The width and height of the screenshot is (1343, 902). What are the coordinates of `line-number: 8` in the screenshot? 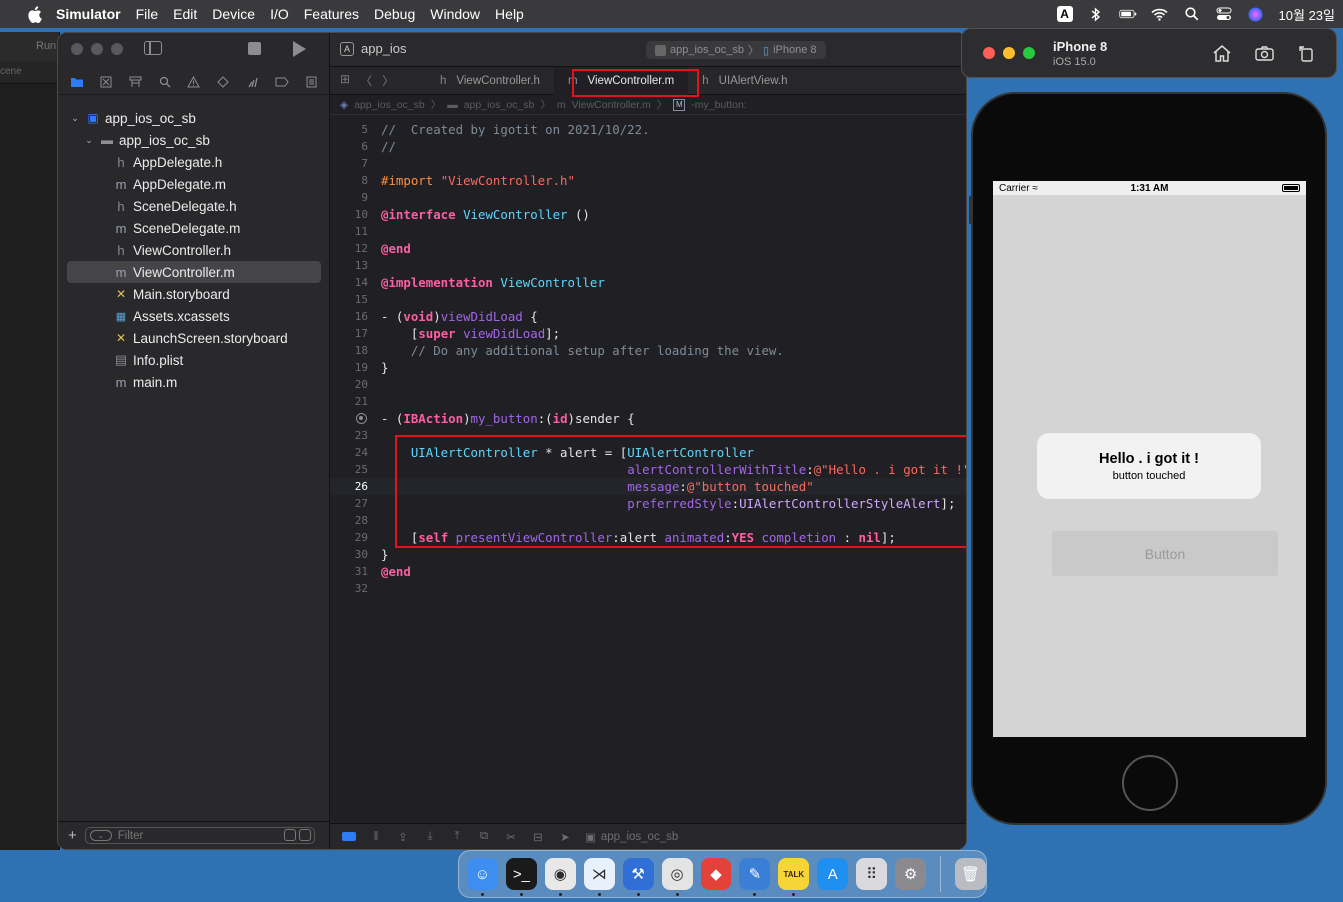 It's located at (349, 180).